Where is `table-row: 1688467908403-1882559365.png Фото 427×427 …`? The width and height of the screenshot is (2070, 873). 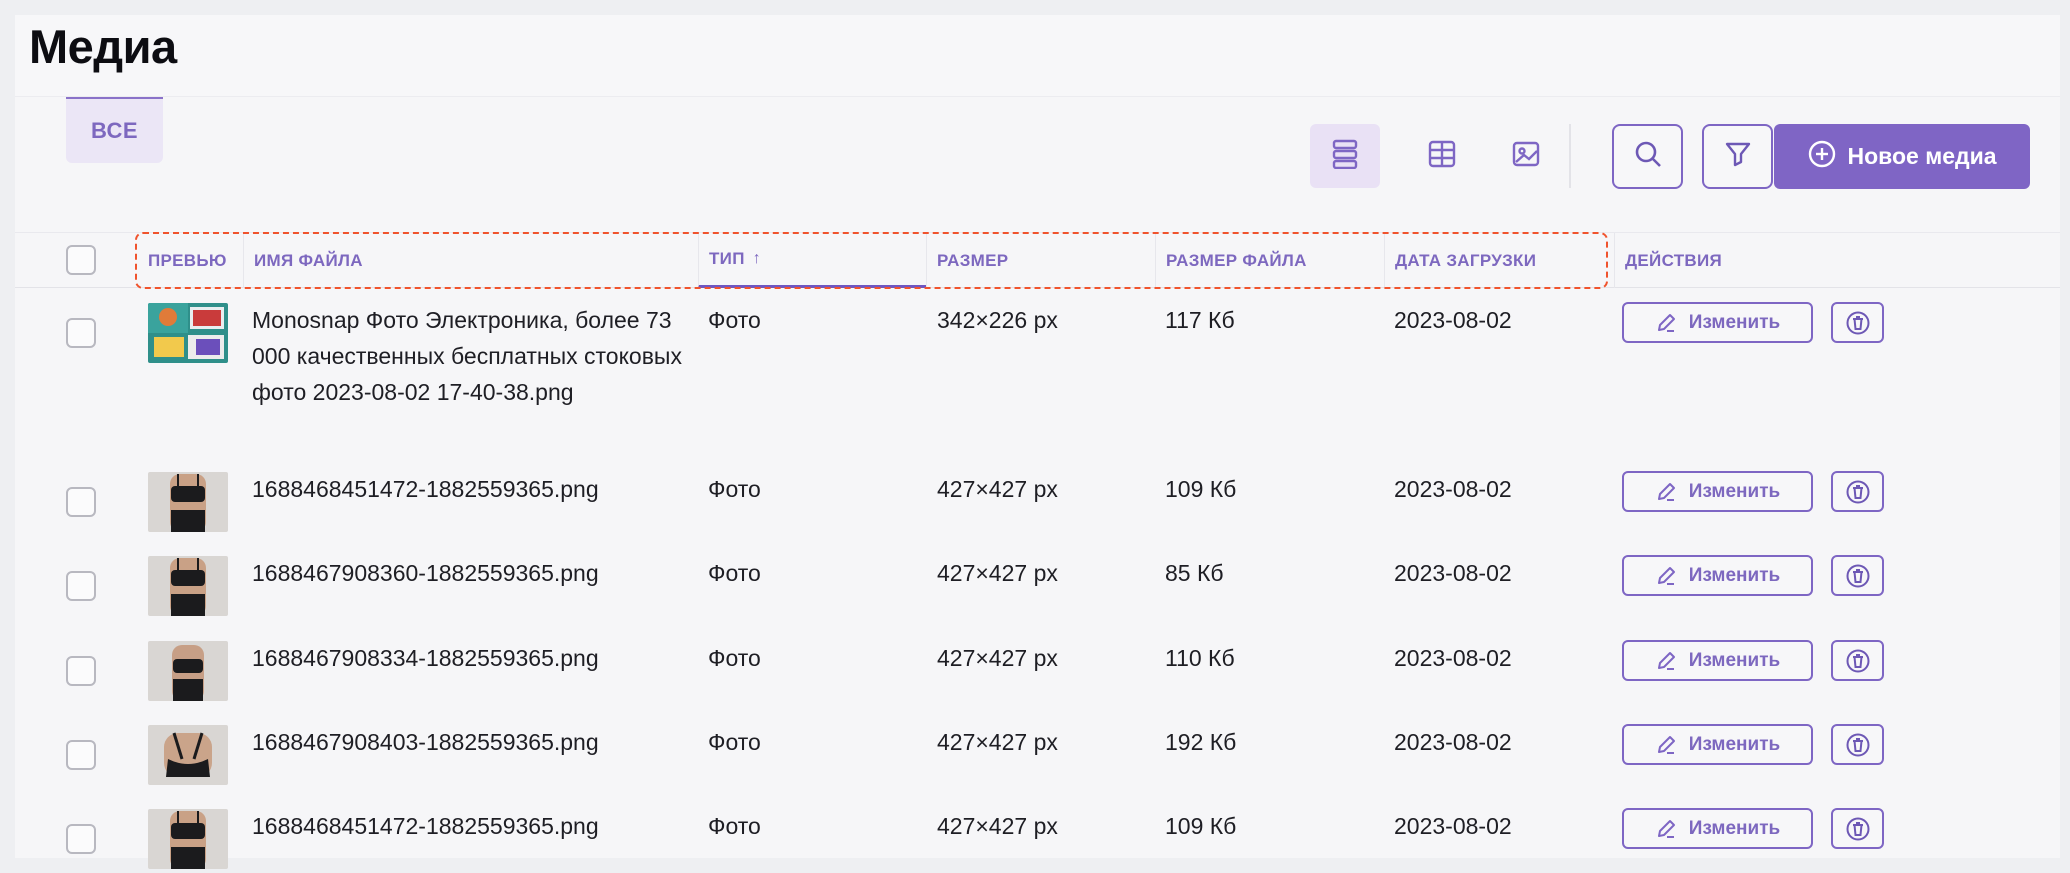
table-row: 1688467908403-1882559365.png Фото 427×427 … is located at coordinates (1037, 752).